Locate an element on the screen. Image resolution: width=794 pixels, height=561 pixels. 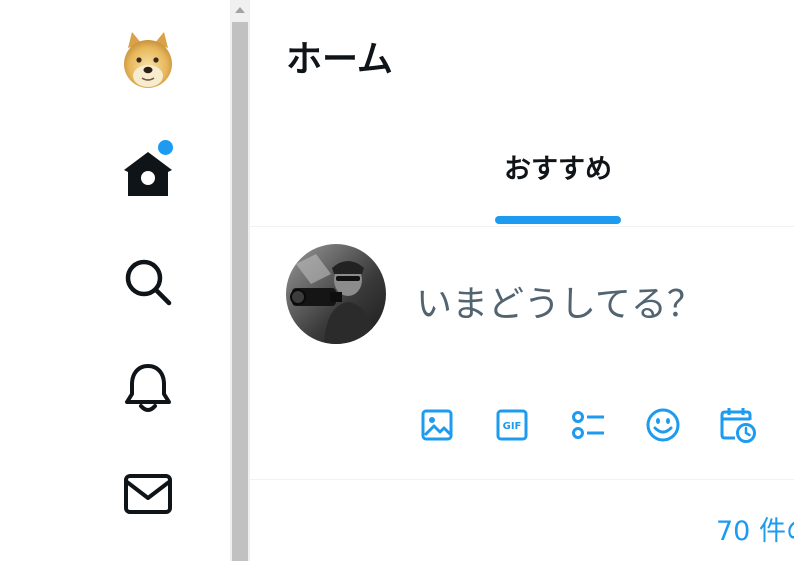
avatar is located at coordinates (336, 294).